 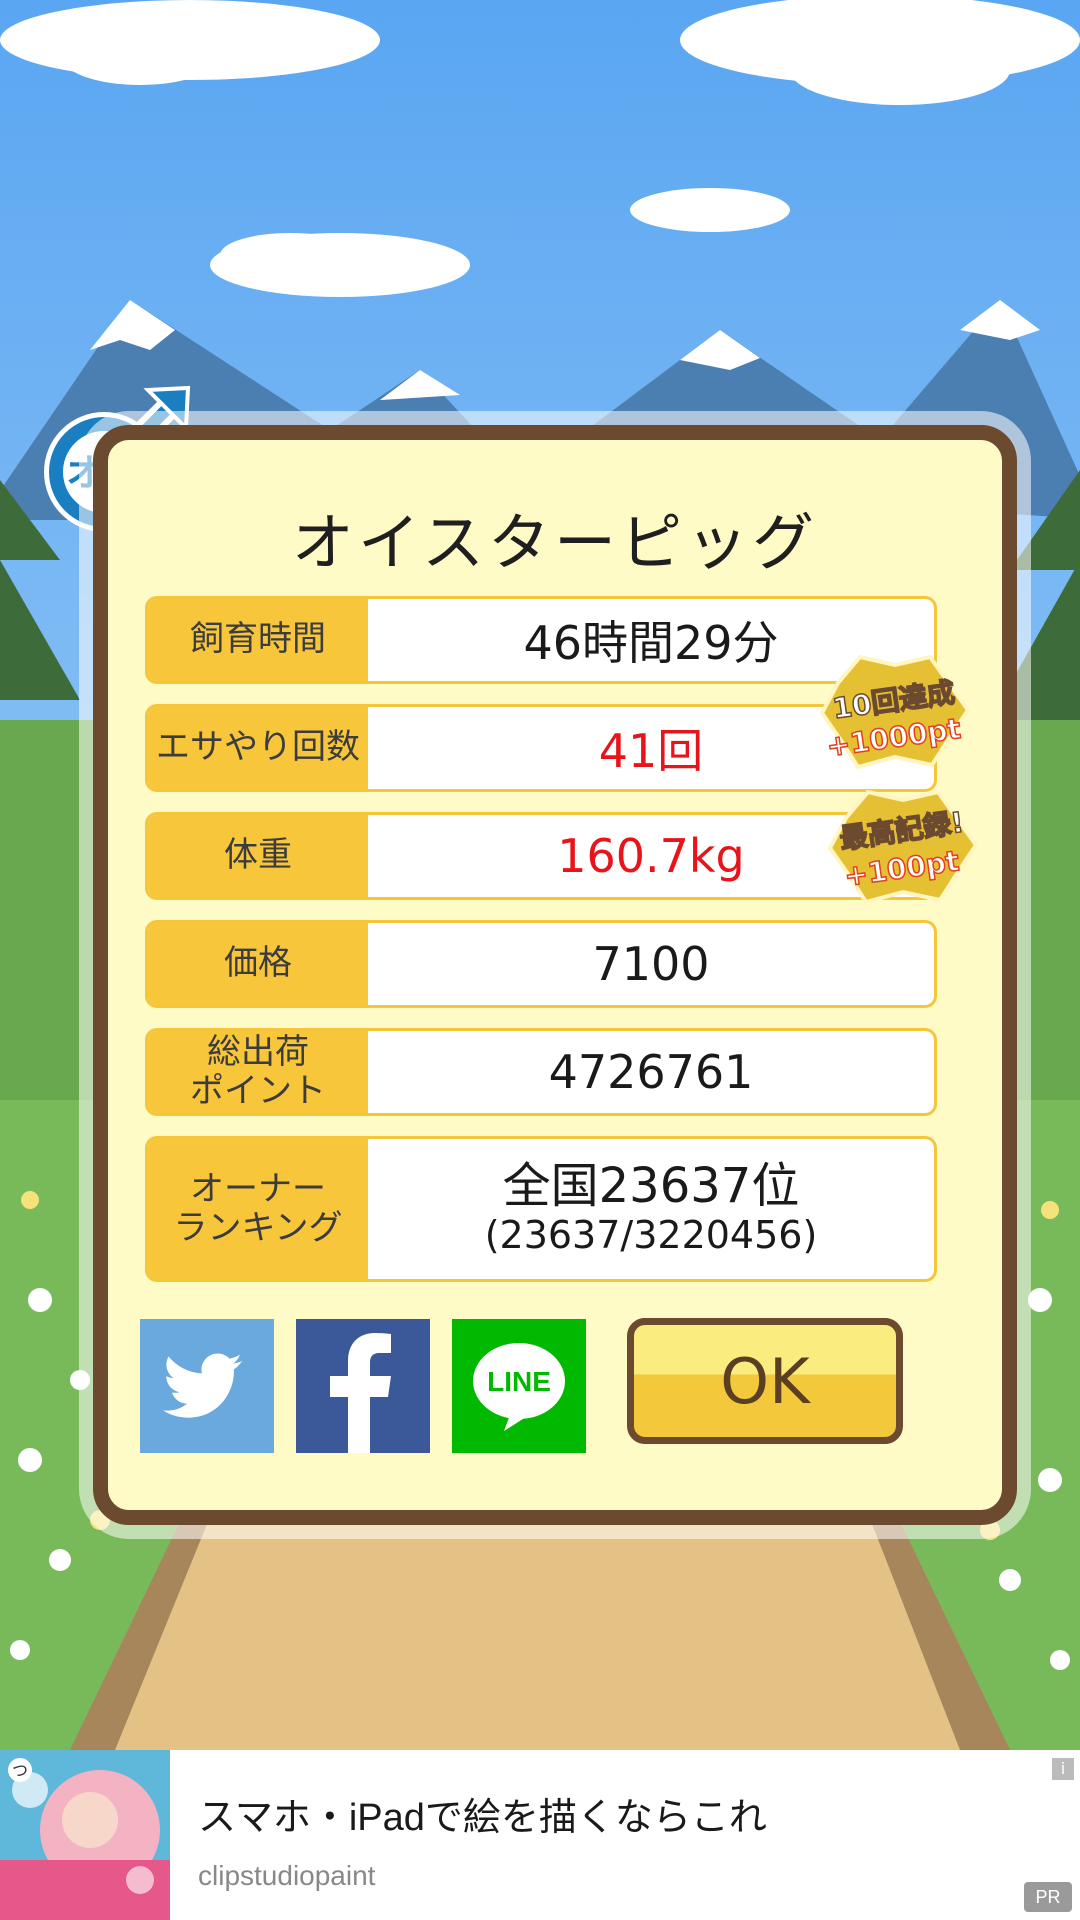 What do you see at coordinates (85, 1835) in the screenshot?
I see `ad-thumbnail-image: つ` at bounding box center [85, 1835].